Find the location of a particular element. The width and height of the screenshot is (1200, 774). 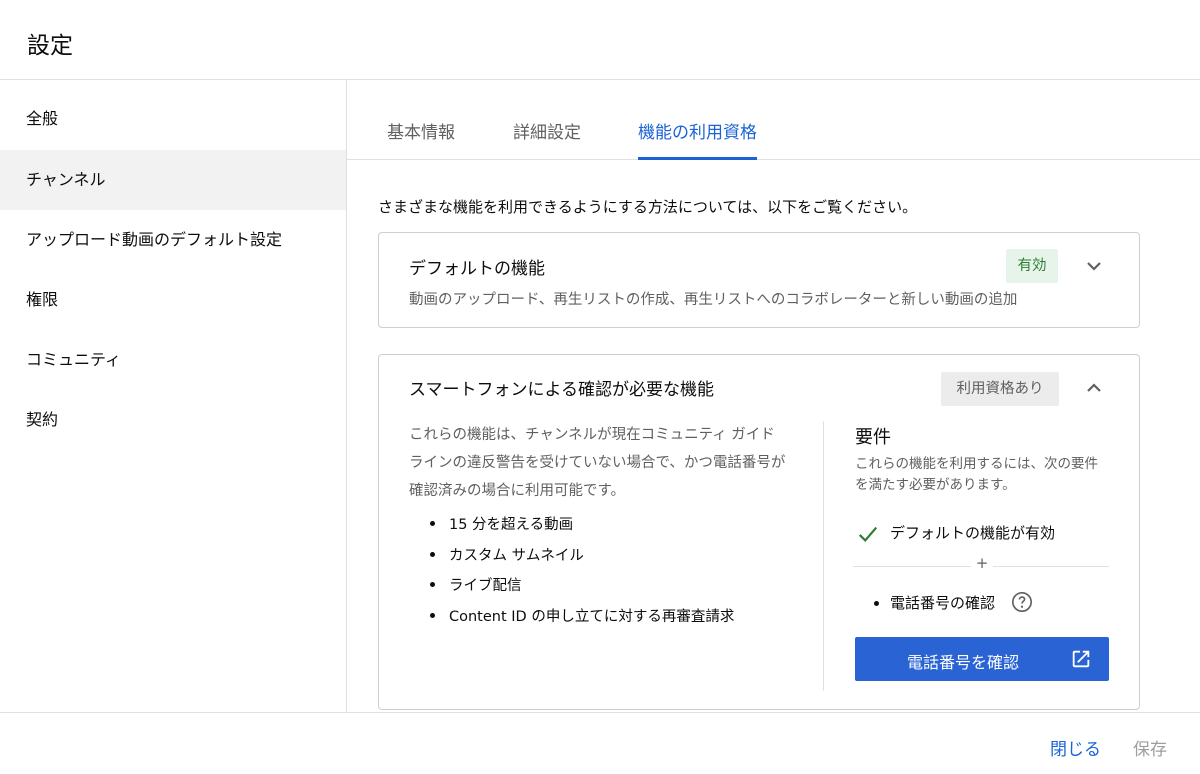

requirement-met-text: デフォルトの機能が有効 is located at coordinates (973, 533).